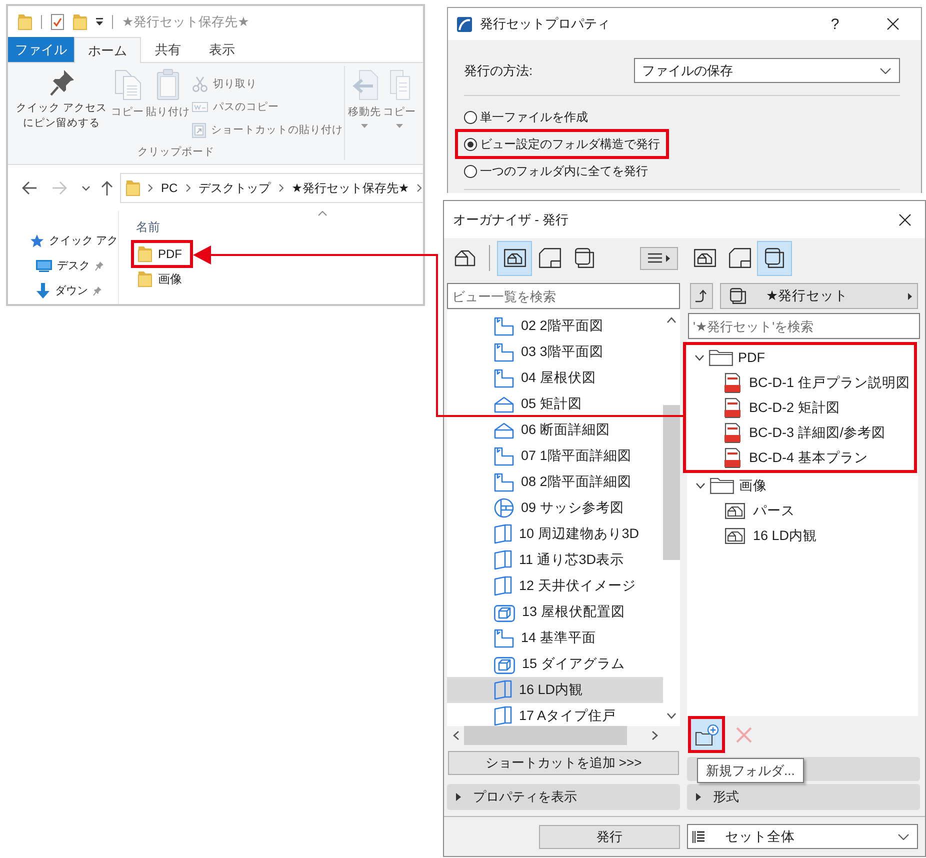  I want to click on view-list-item: 07 1階平面詳細図, so click(555, 456).